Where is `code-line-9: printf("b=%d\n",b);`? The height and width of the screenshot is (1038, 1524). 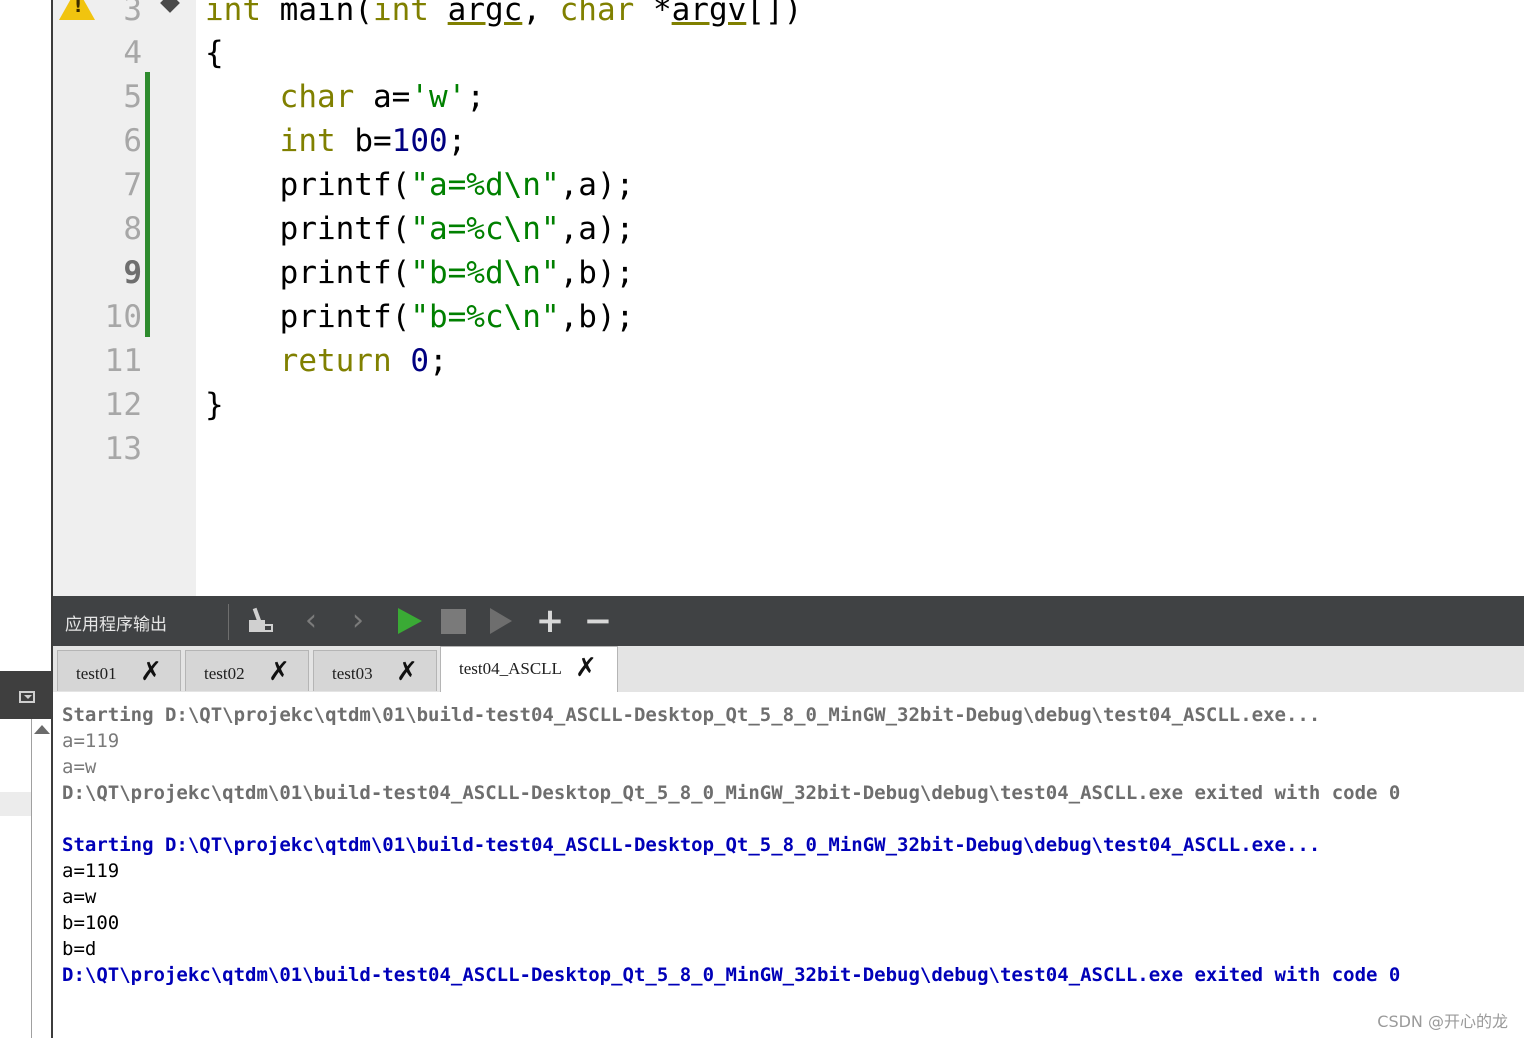
code-line-9: printf("b=%d\n",b); is located at coordinates (420, 273).